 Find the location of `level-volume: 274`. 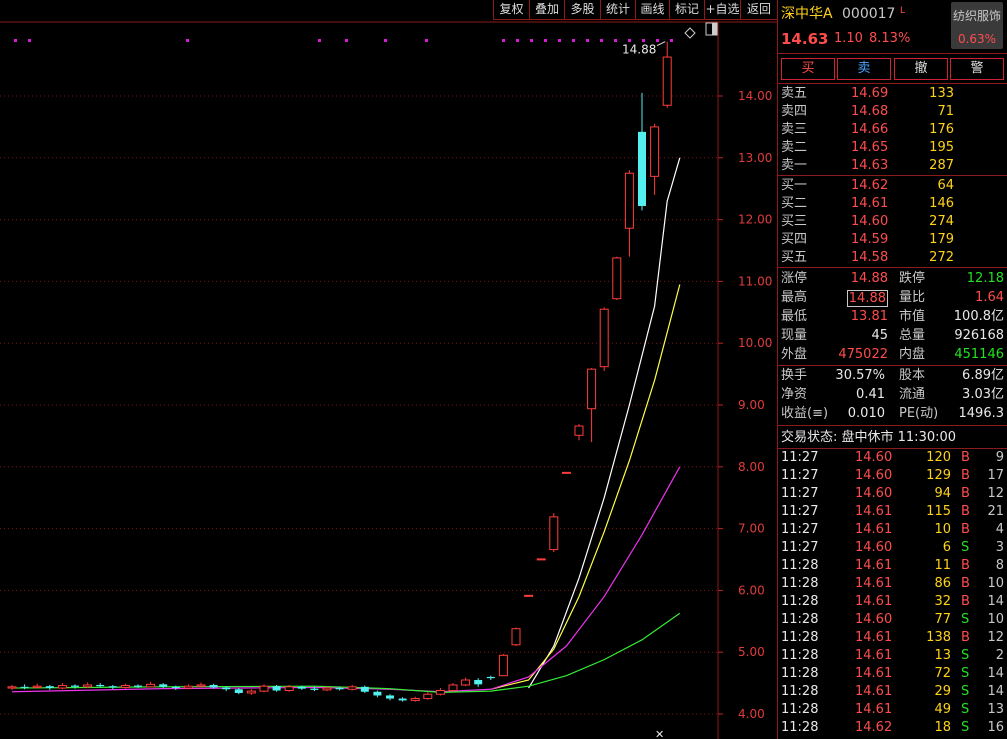

level-volume: 274 is located at coordinates (941, 221).